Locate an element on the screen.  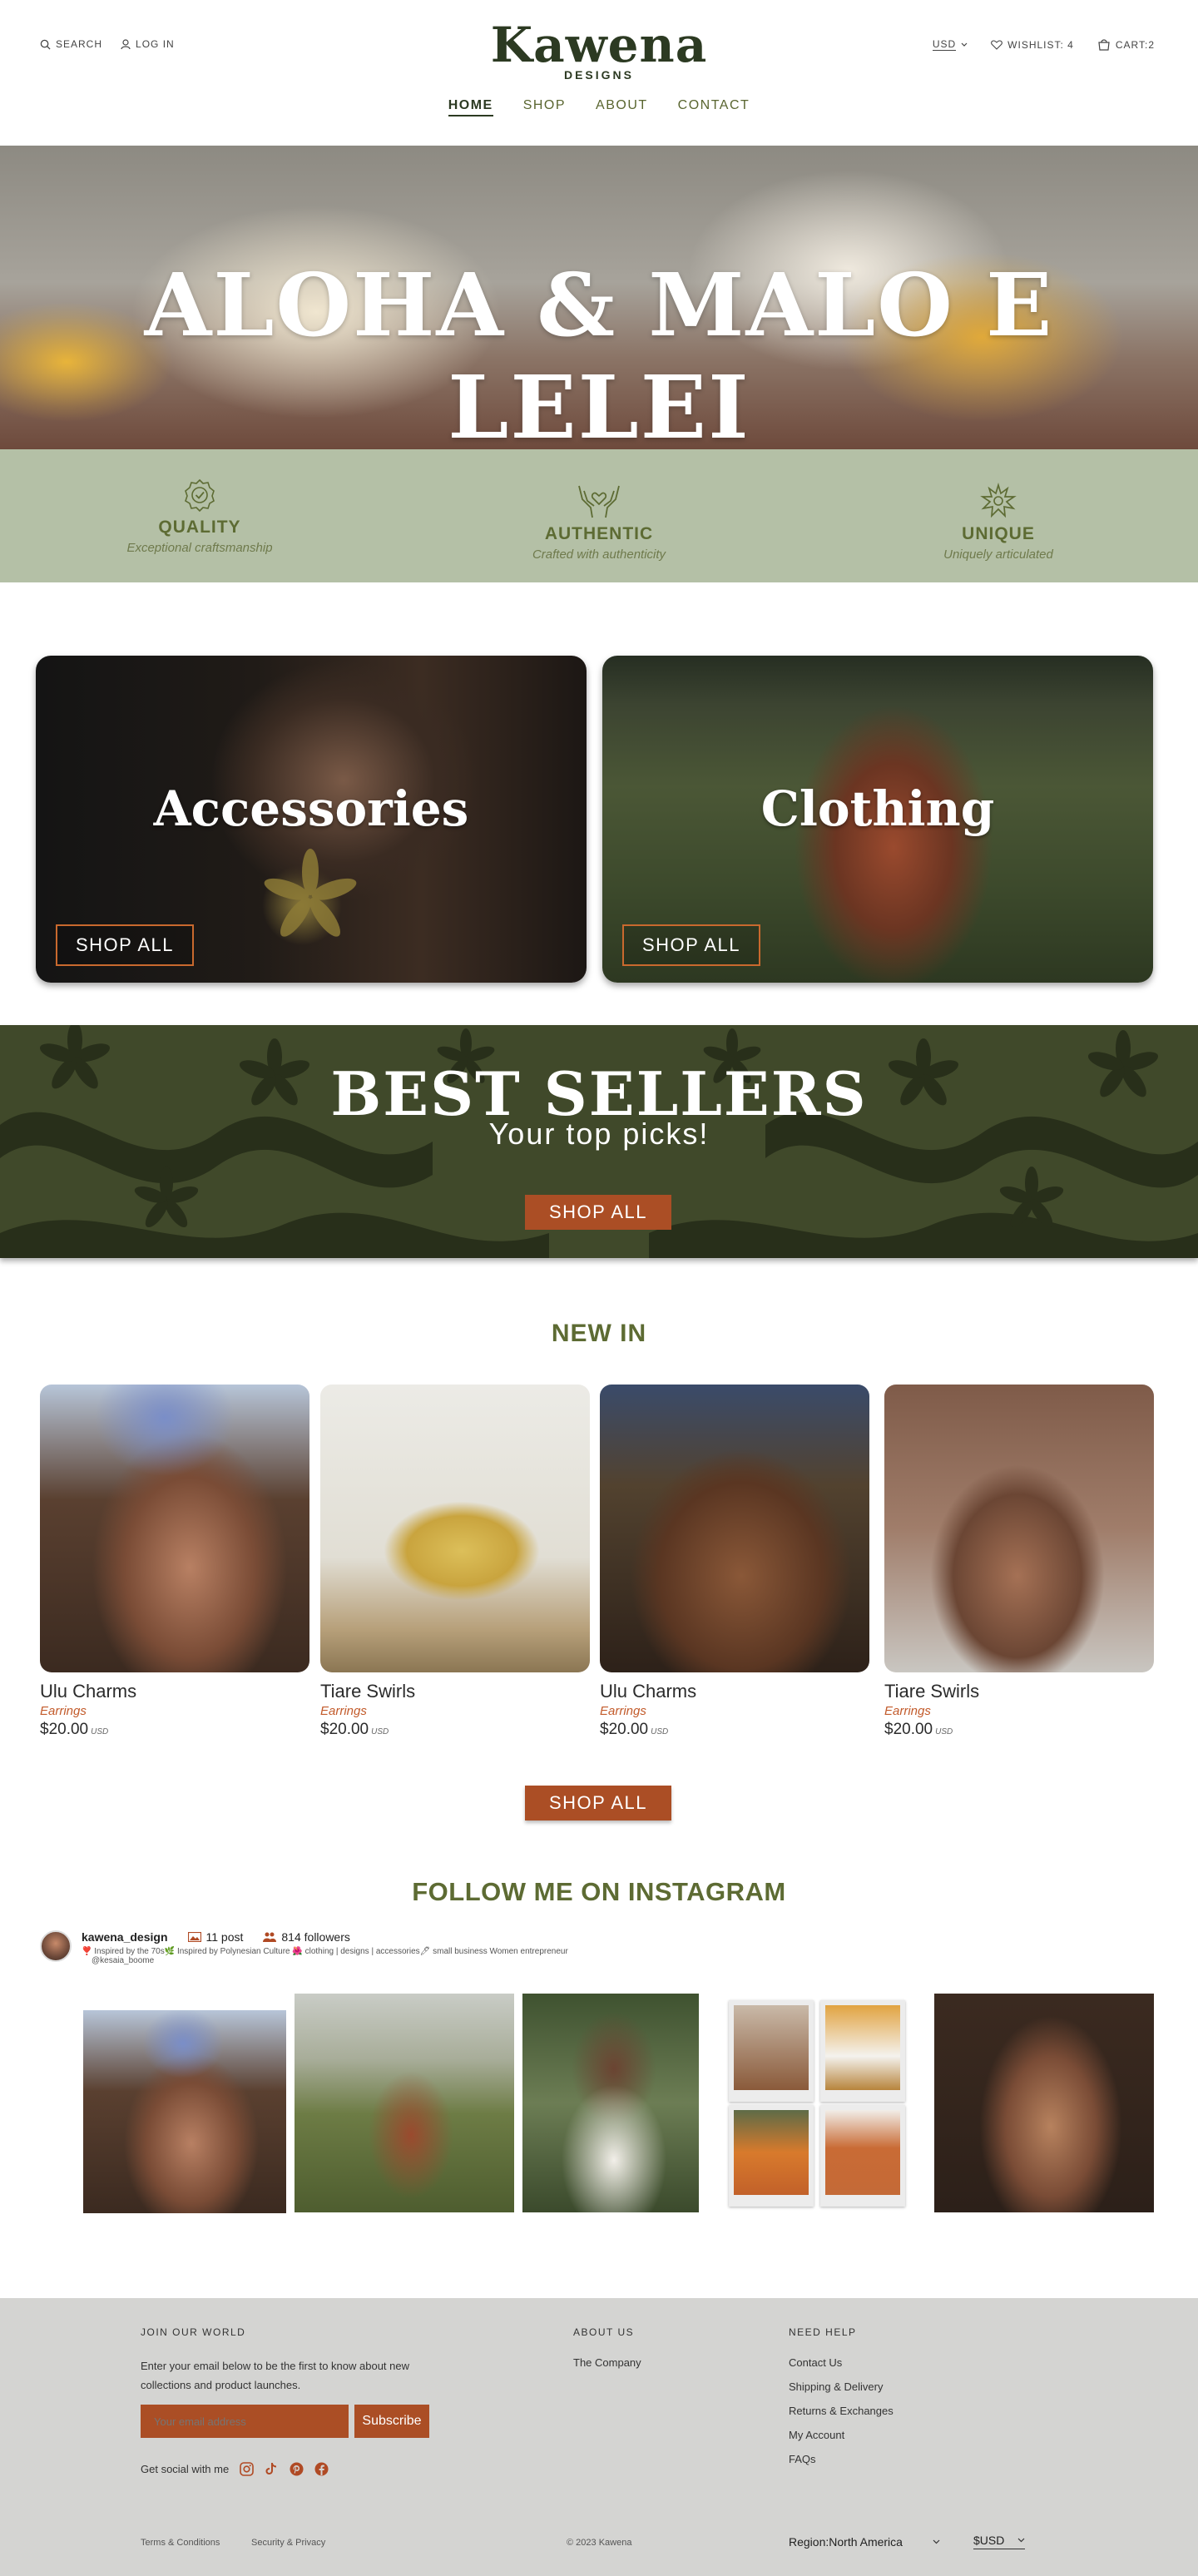
instagram-icon is located at coordinates (247, 2468).